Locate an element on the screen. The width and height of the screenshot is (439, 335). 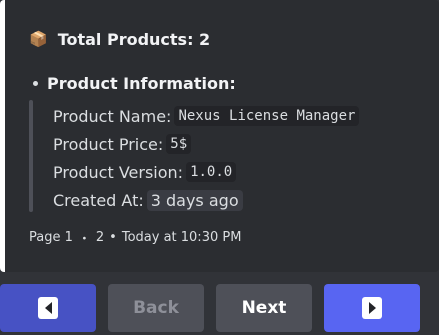
footer-total: 2 is located at coordinates (100, 237).